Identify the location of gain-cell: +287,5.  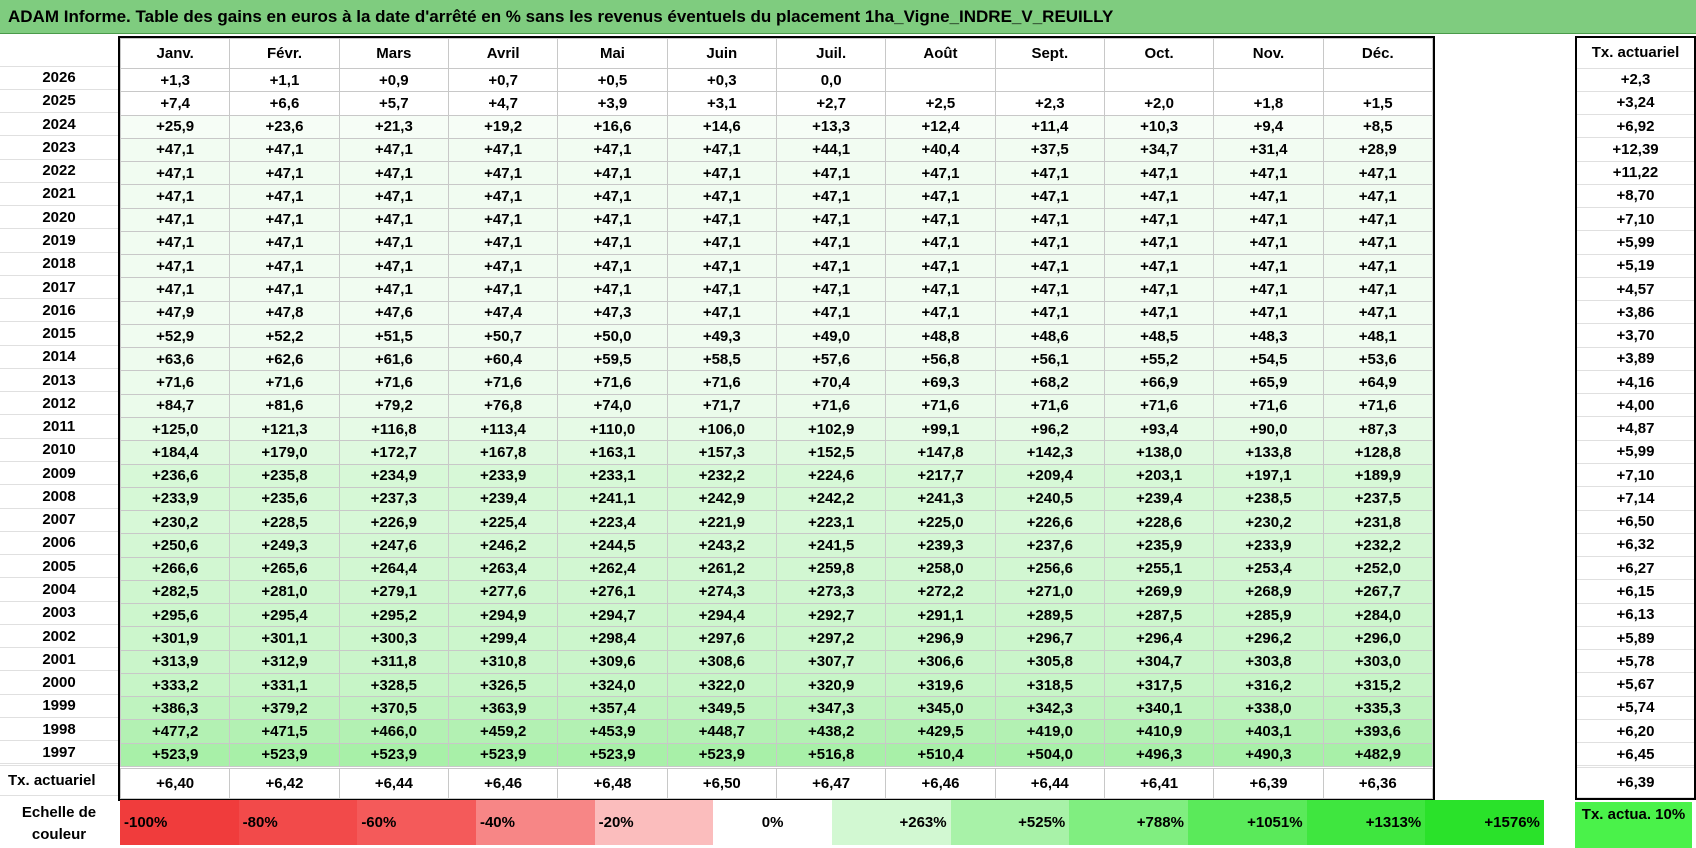
(1159, 615).